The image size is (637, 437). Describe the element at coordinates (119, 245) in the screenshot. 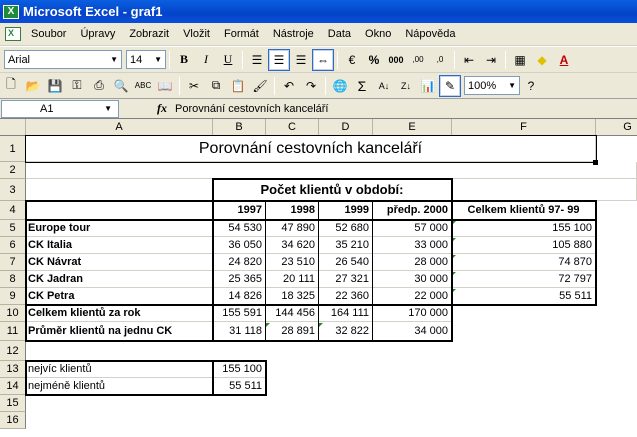

I see `agency-name-cell: CK Italia` at that location.